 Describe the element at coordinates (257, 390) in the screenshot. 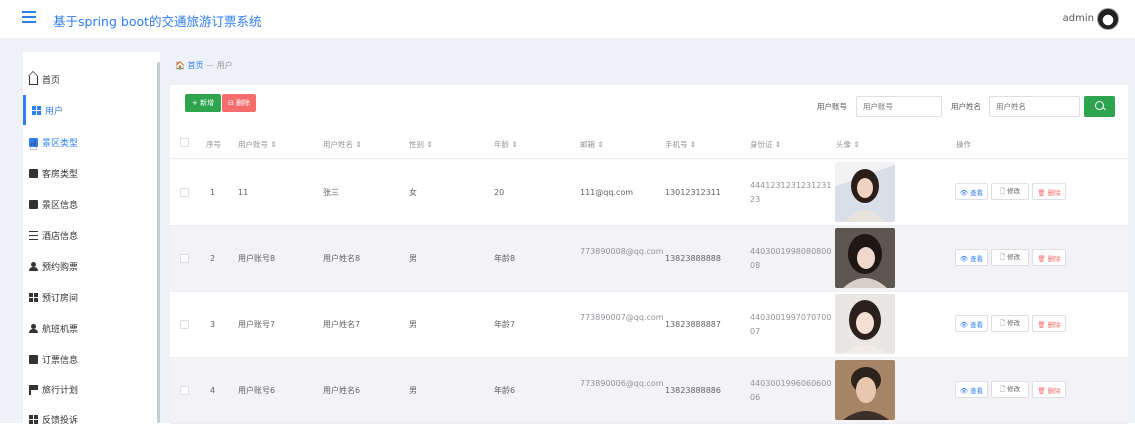

I see `cell-account: 用户账号6` at that location.